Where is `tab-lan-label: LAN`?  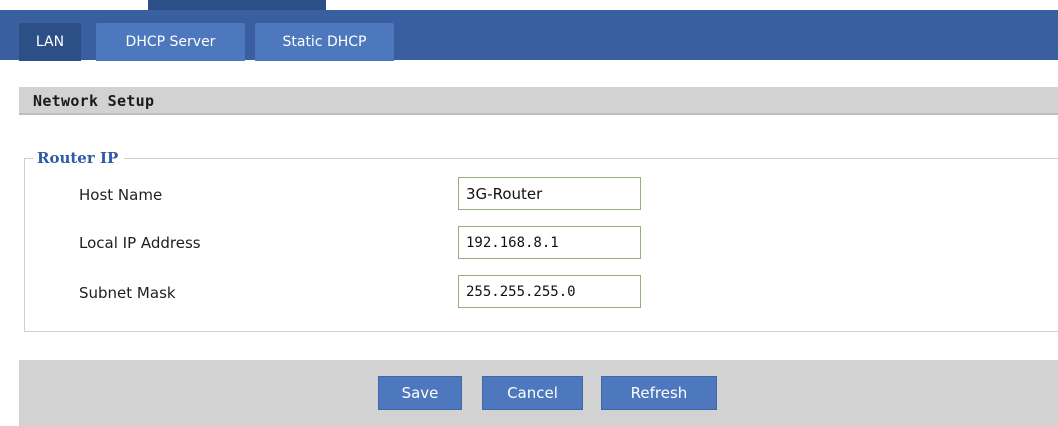 tab-lan-label: LAN is located at coordinates (50, 42).